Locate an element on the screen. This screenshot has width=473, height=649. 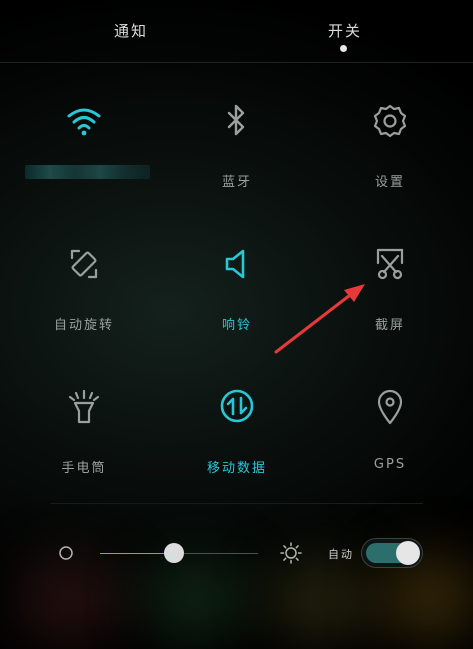
tab-notifications: 通知 is located at coordinates (131, 30).